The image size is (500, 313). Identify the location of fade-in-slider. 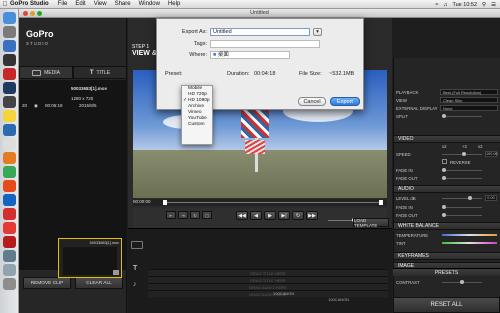
(462, 170).